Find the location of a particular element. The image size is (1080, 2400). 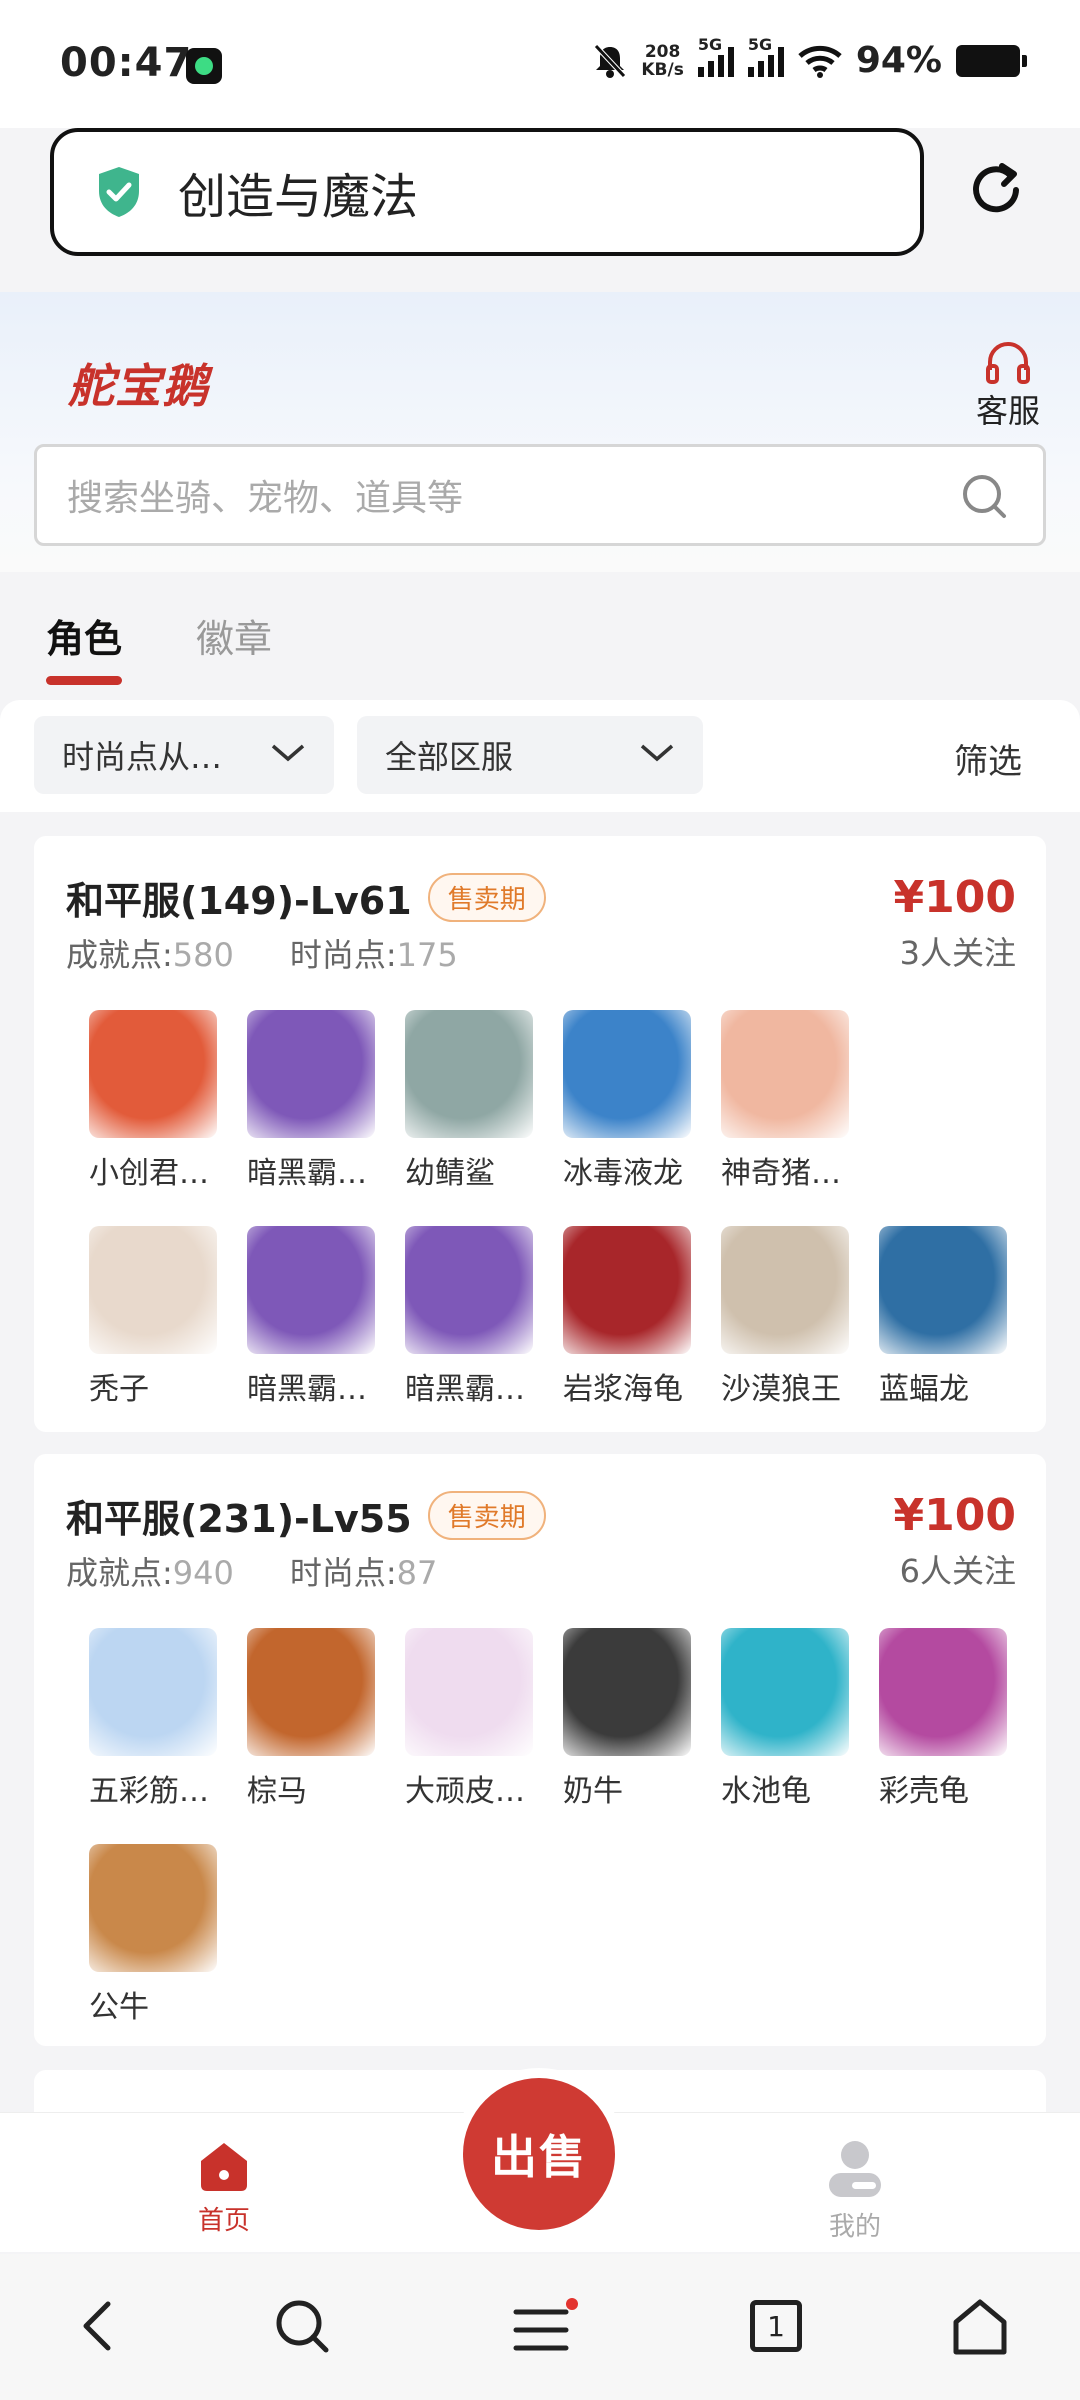

search-input: 搜索坐骑、宠物、道具等 is located at coordinates (540, 495).